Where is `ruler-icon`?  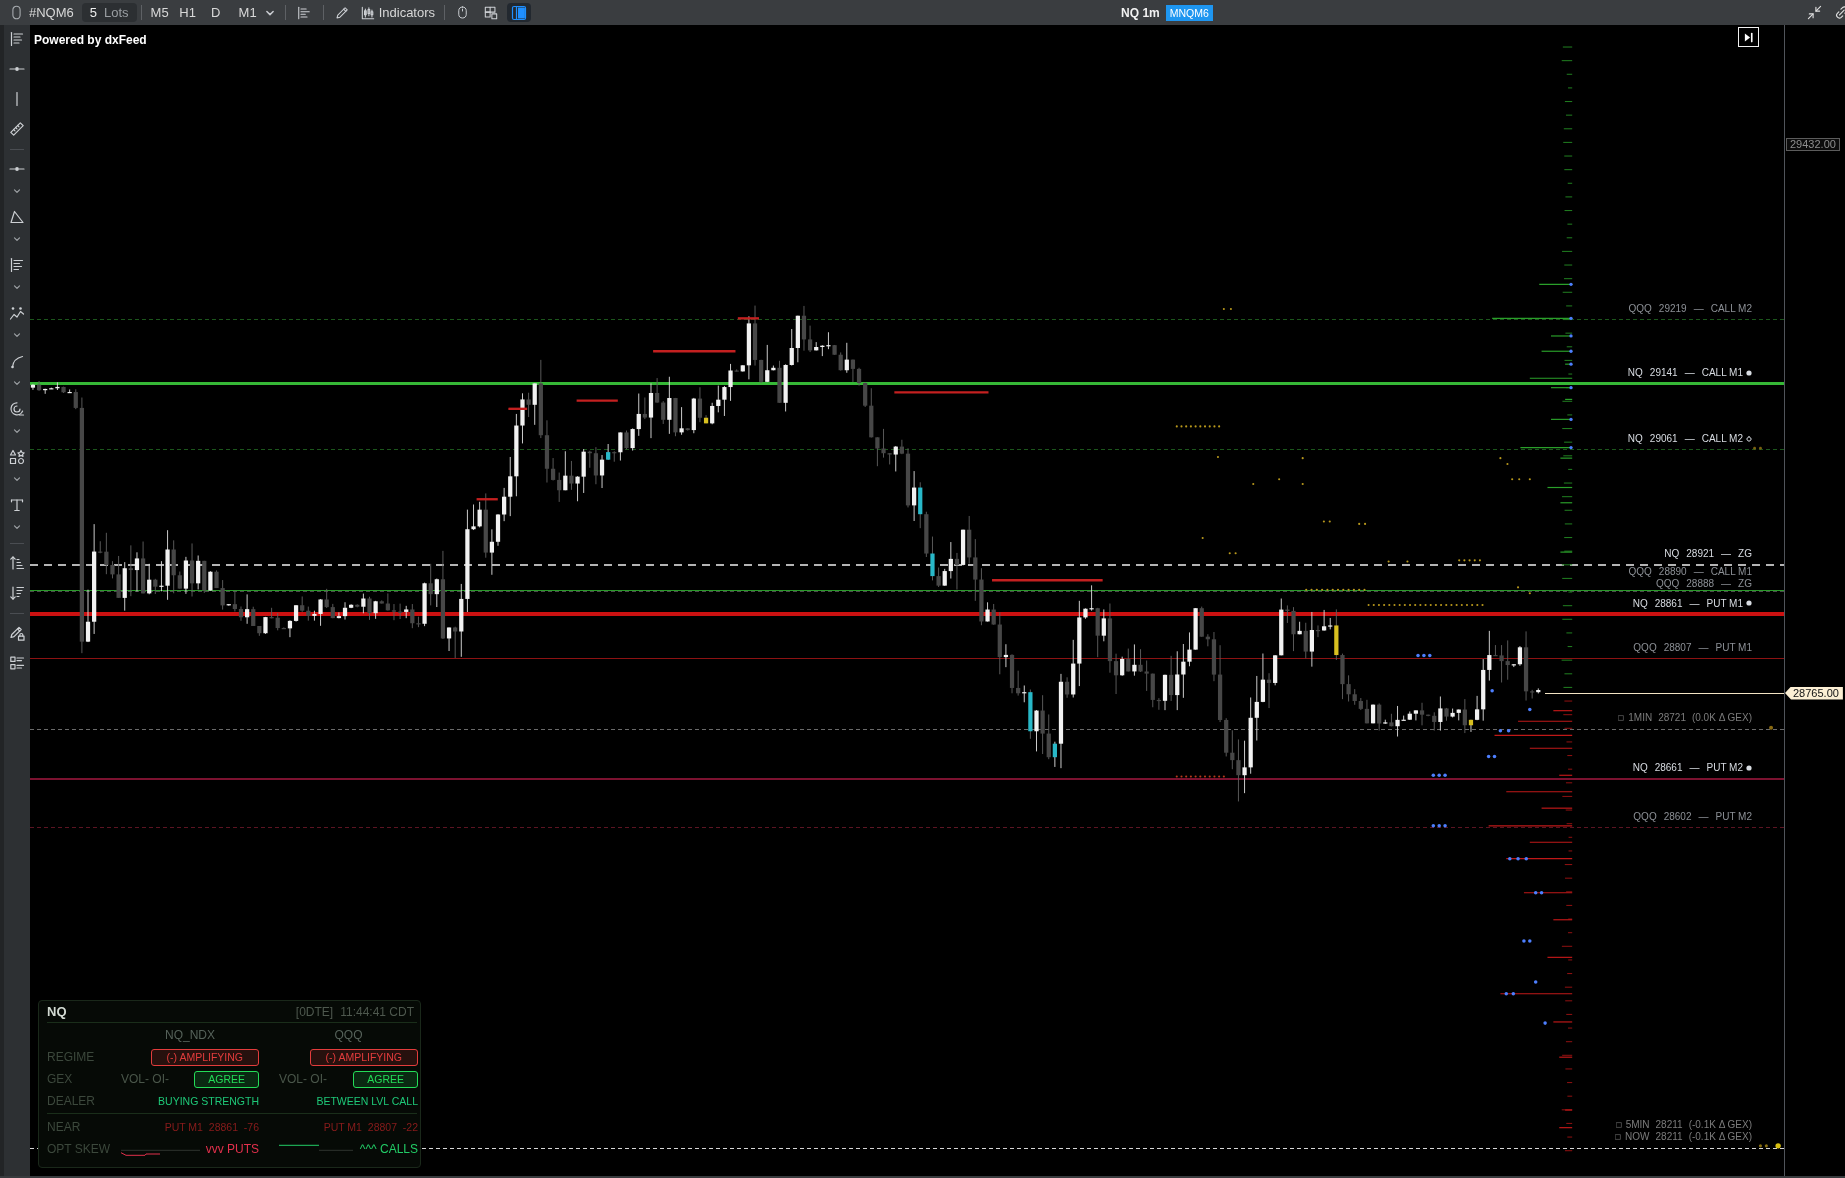
ruler-icon is located at coordinates (17, 129).